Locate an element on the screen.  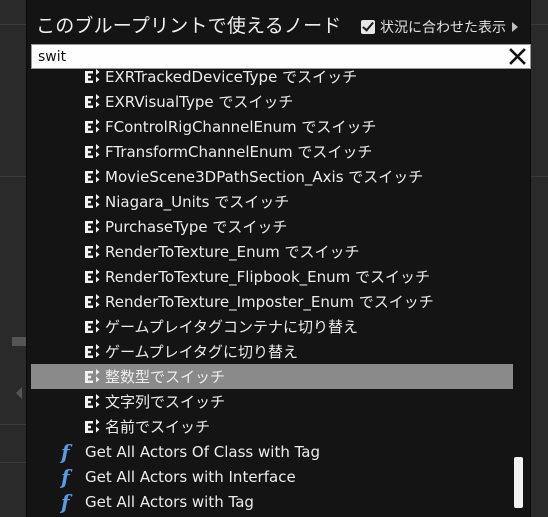
list-item: EXRVisualType でスイッチ is located at coordinates (272, 101).